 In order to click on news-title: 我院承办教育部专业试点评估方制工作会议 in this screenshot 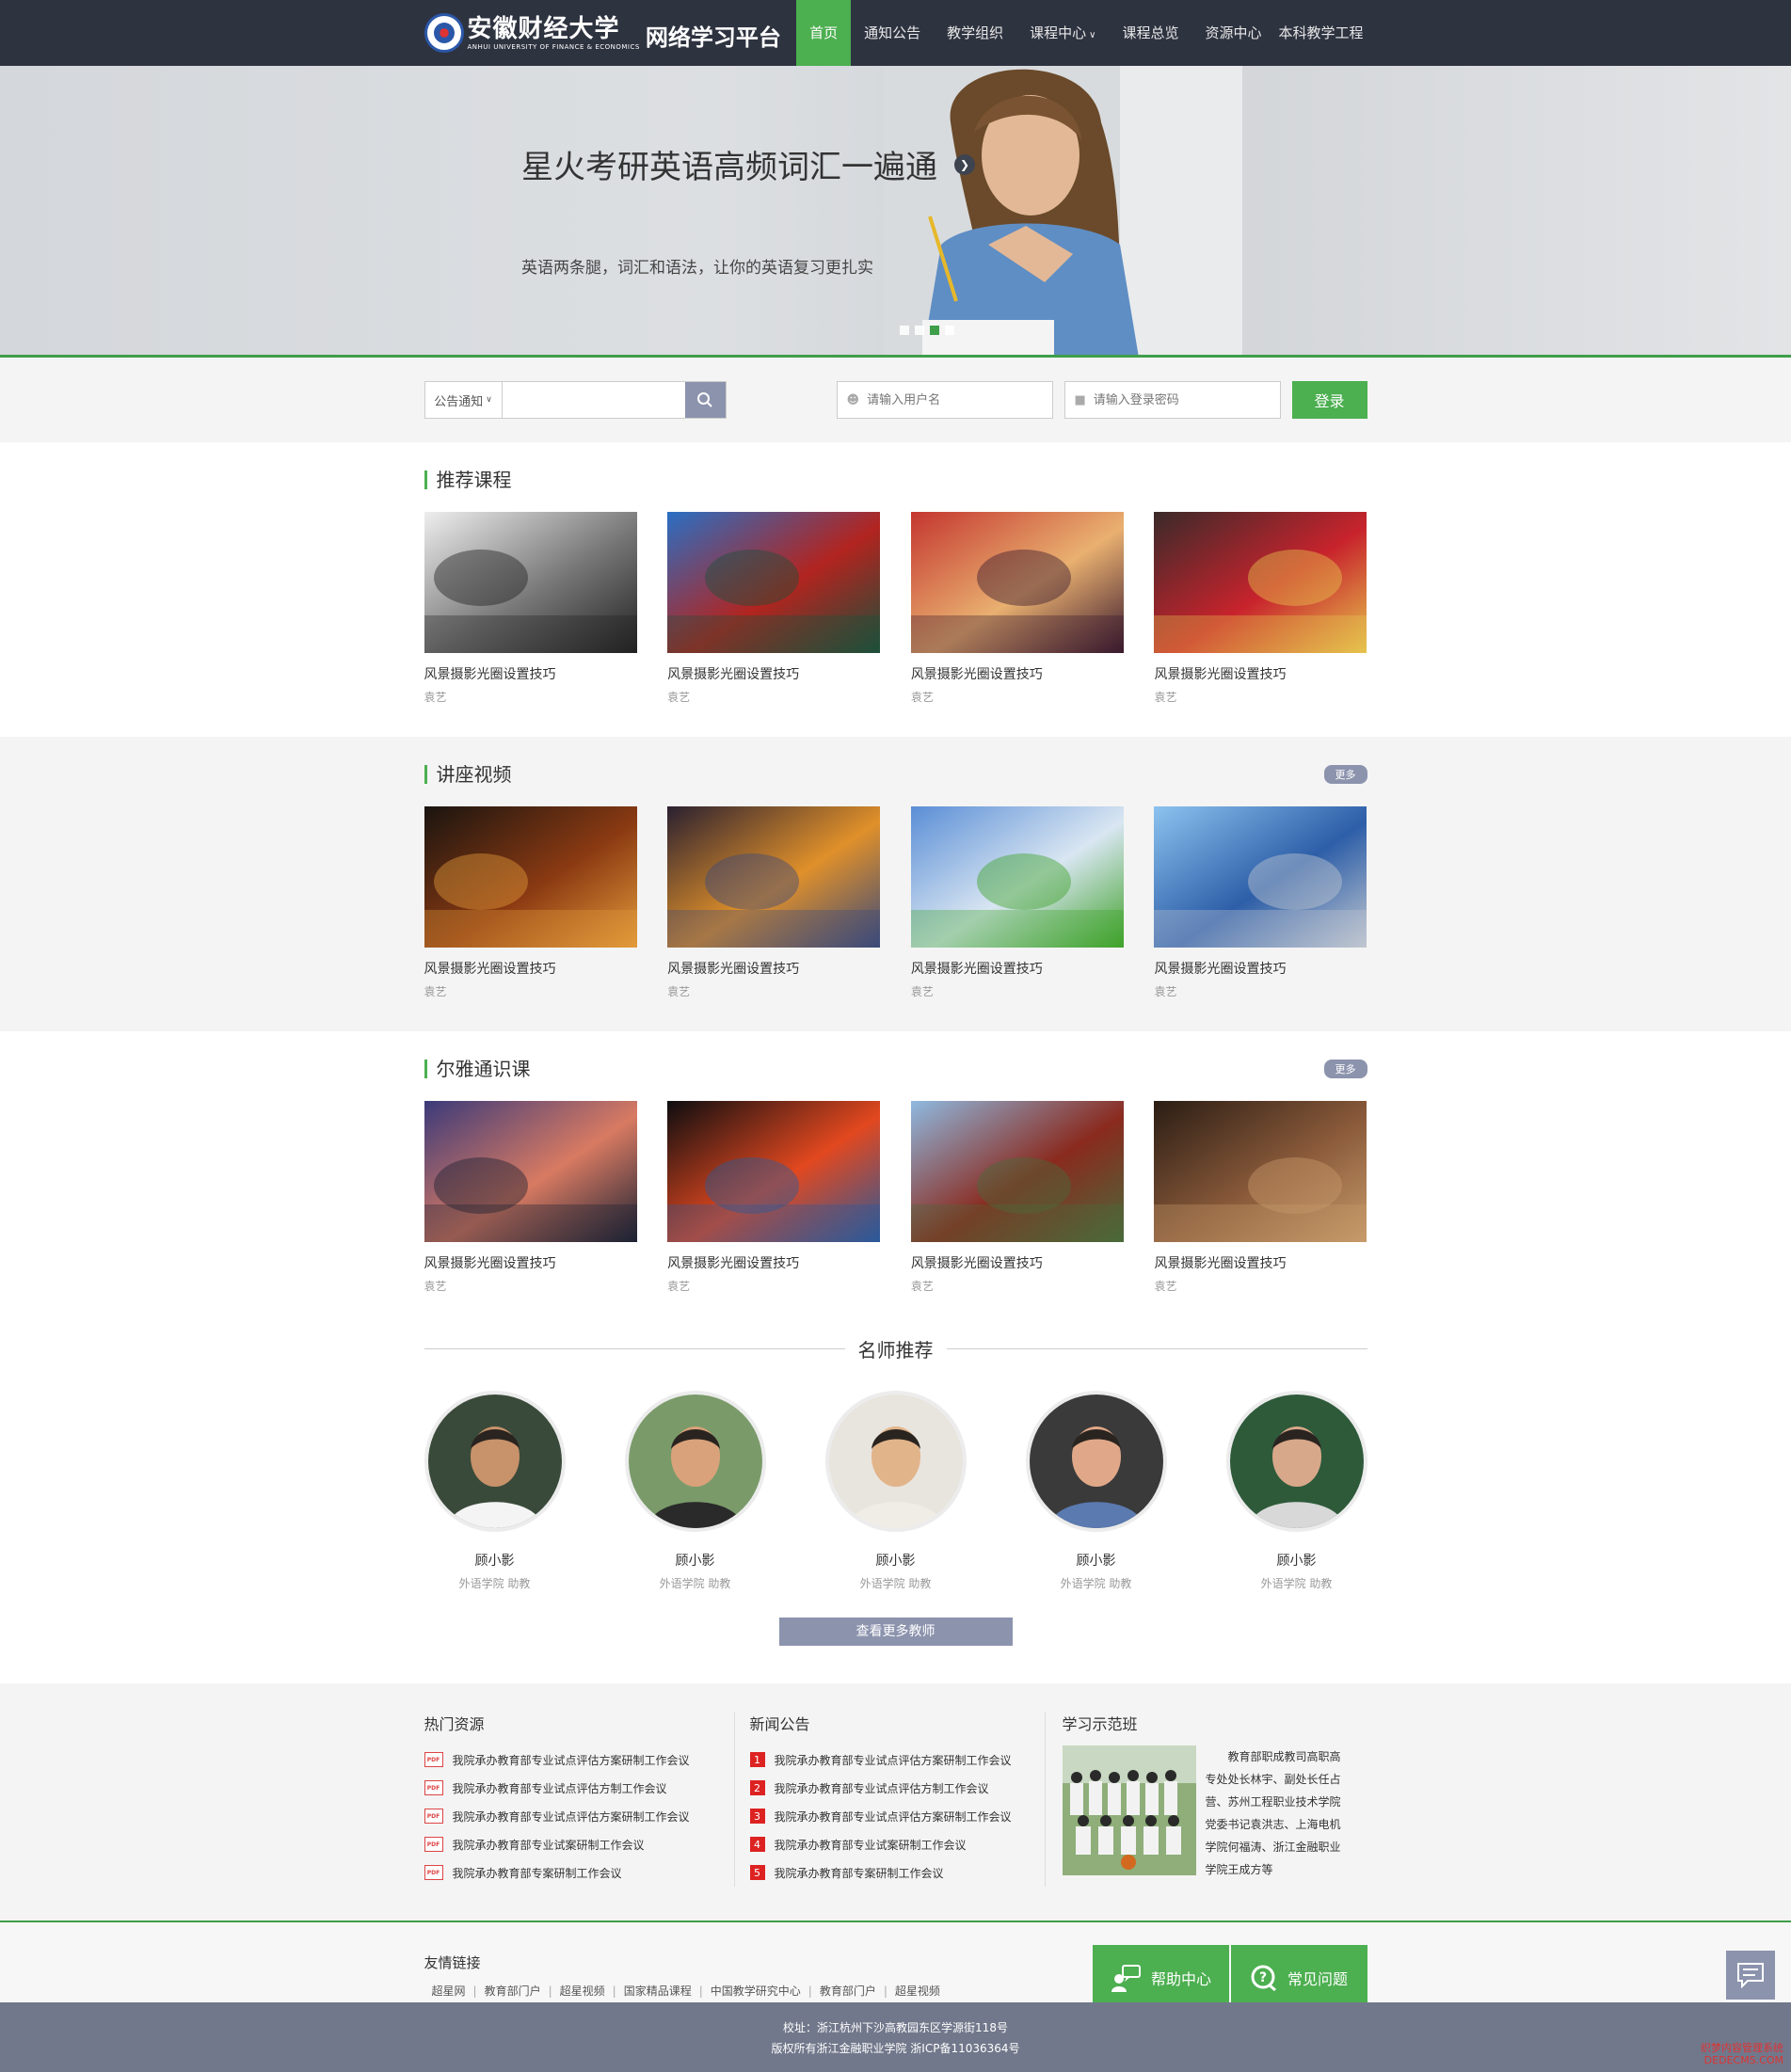, I will do `click(882, 1788)`.